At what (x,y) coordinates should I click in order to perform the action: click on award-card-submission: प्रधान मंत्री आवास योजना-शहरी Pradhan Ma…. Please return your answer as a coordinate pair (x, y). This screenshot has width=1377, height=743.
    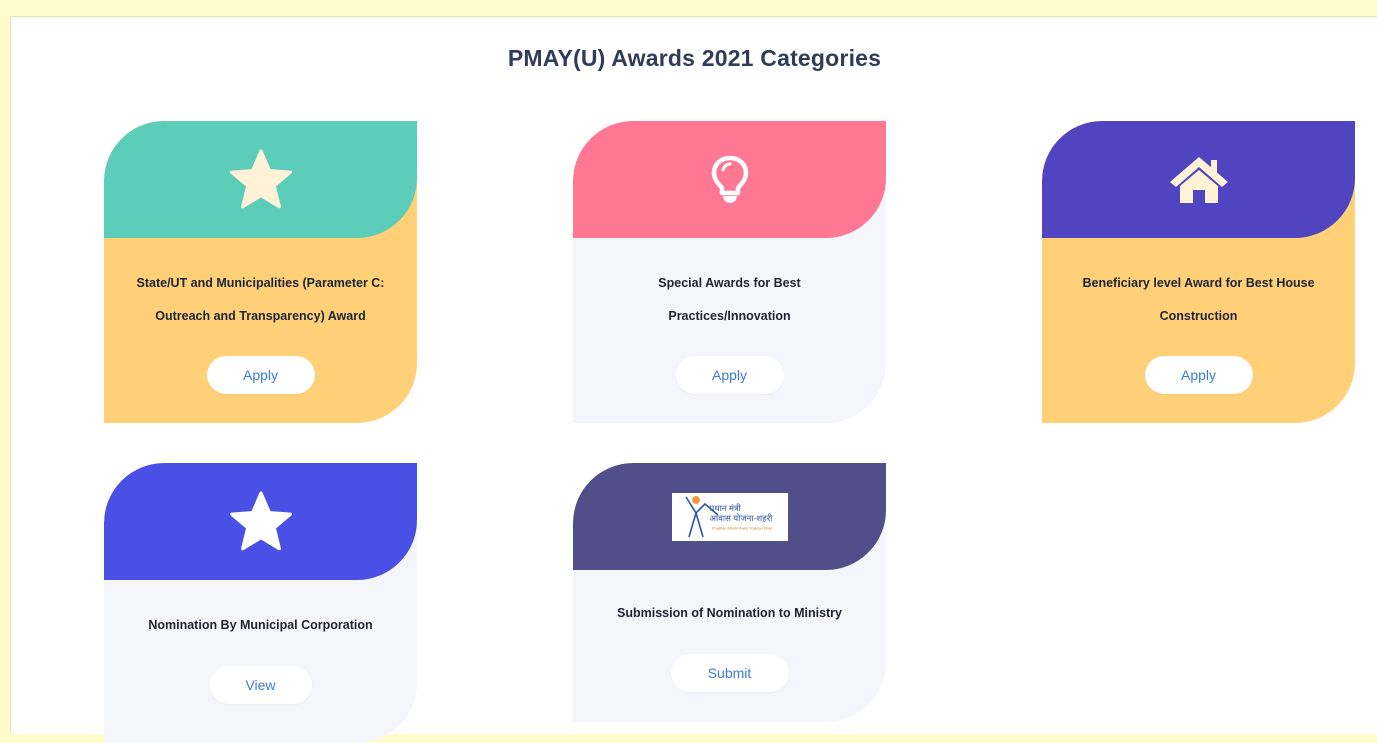
    Looking at the image, I should click on (729, 592).